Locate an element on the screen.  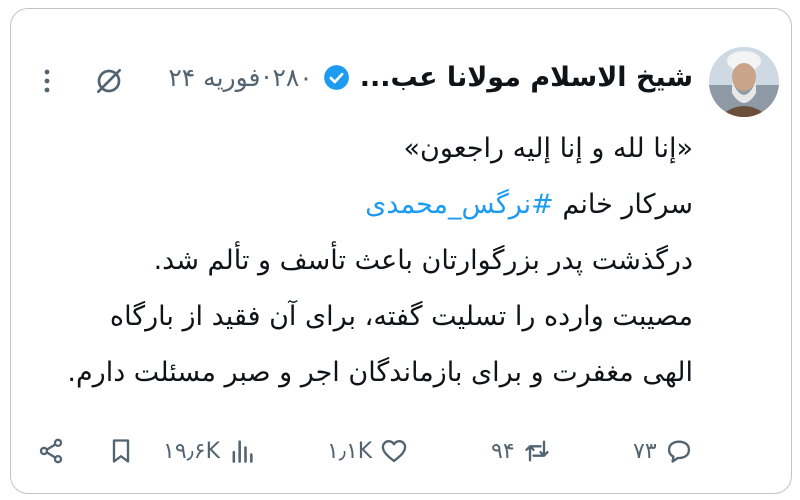
tweet-header: شیخ الاسلام مولانا عب... ۲۸۰ · فوریه ۲۴ is located at coordinates (430, 77).